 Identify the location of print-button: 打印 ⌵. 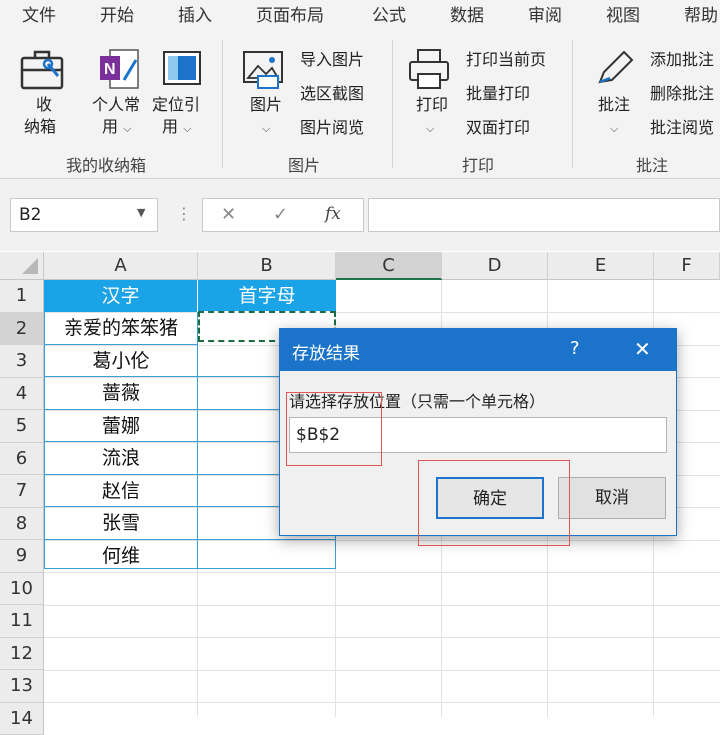
(433, 98).